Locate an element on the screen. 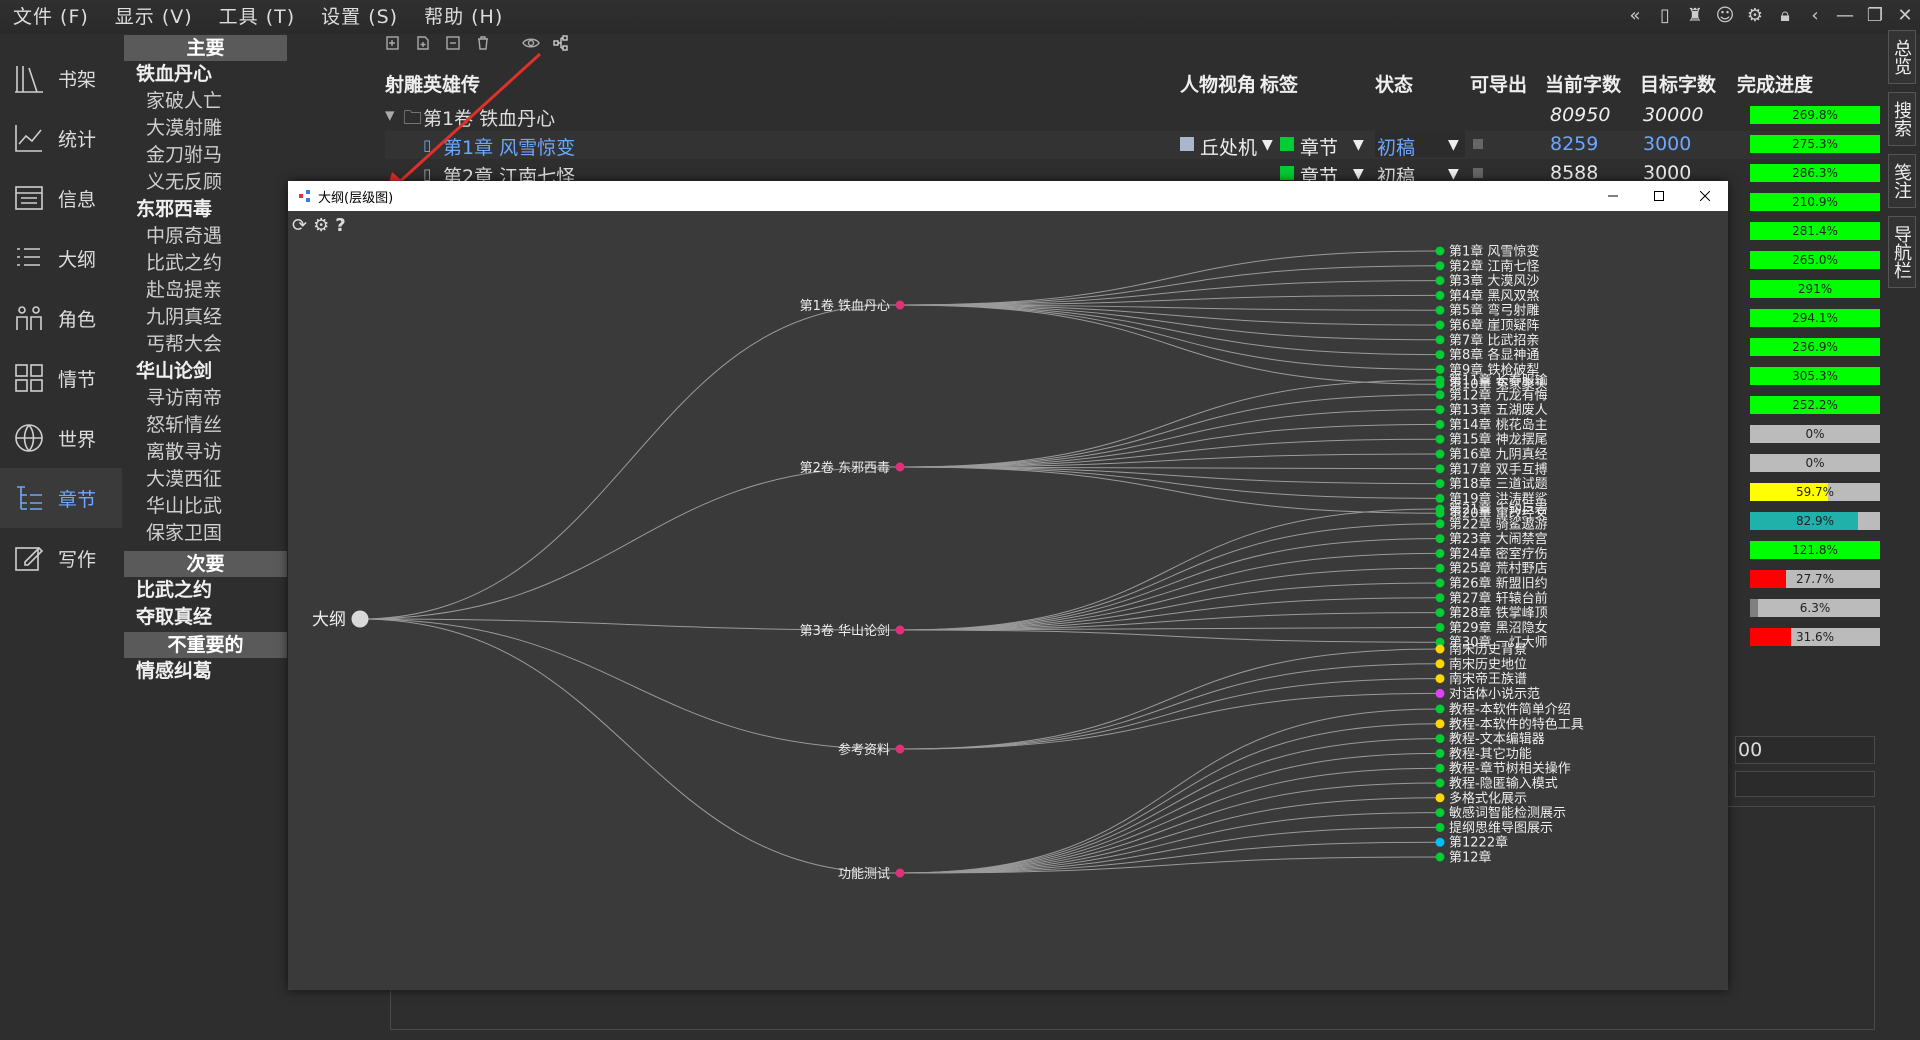 This screenshot has height=1040, width=1920. root-node is located at coordinates (360, 619).